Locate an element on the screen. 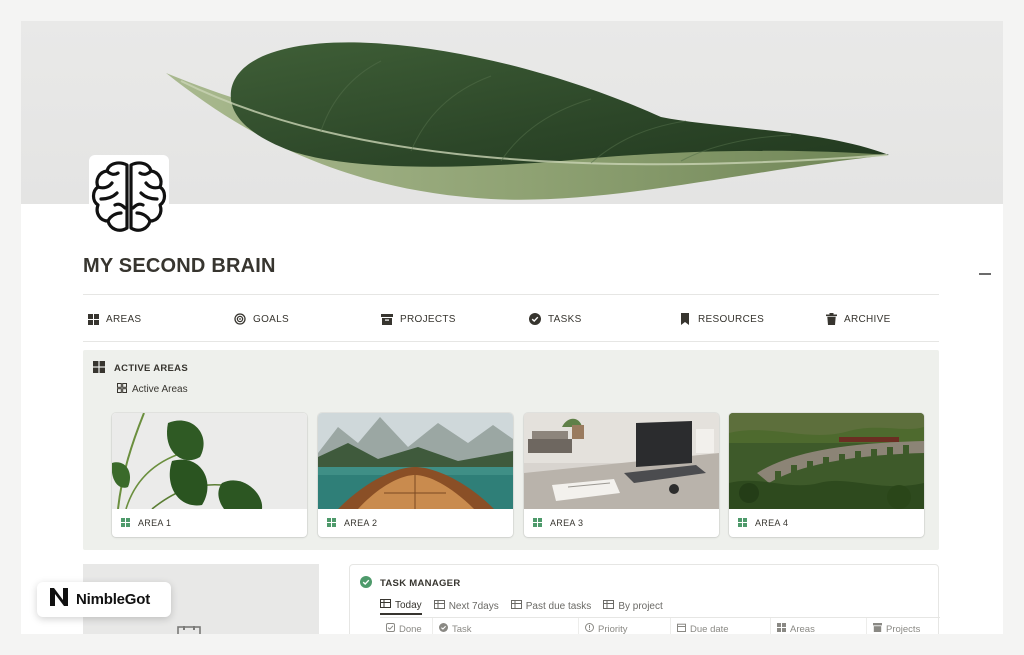 The height and width of the screenshot is (655, 1024). column-header-areas: Areas is located at coordinates (818, 626).